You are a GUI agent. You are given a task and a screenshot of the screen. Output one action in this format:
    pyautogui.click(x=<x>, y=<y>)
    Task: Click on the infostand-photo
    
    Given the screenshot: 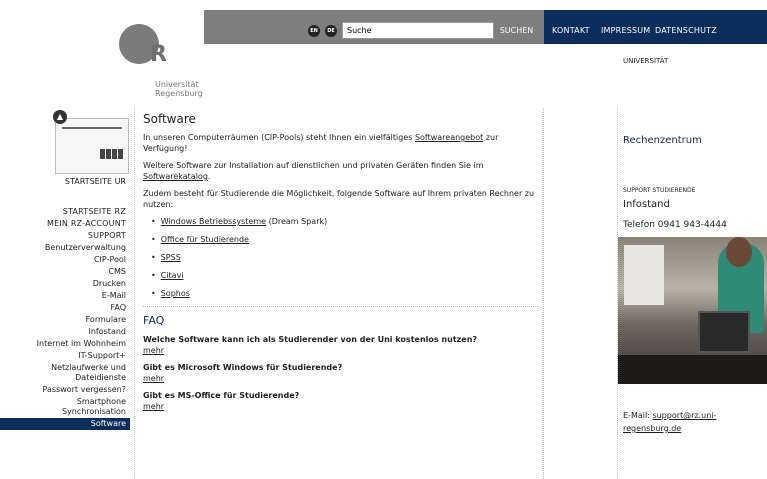 What is the action you would take?
    pyautogui.click(x=692, y=310)
    